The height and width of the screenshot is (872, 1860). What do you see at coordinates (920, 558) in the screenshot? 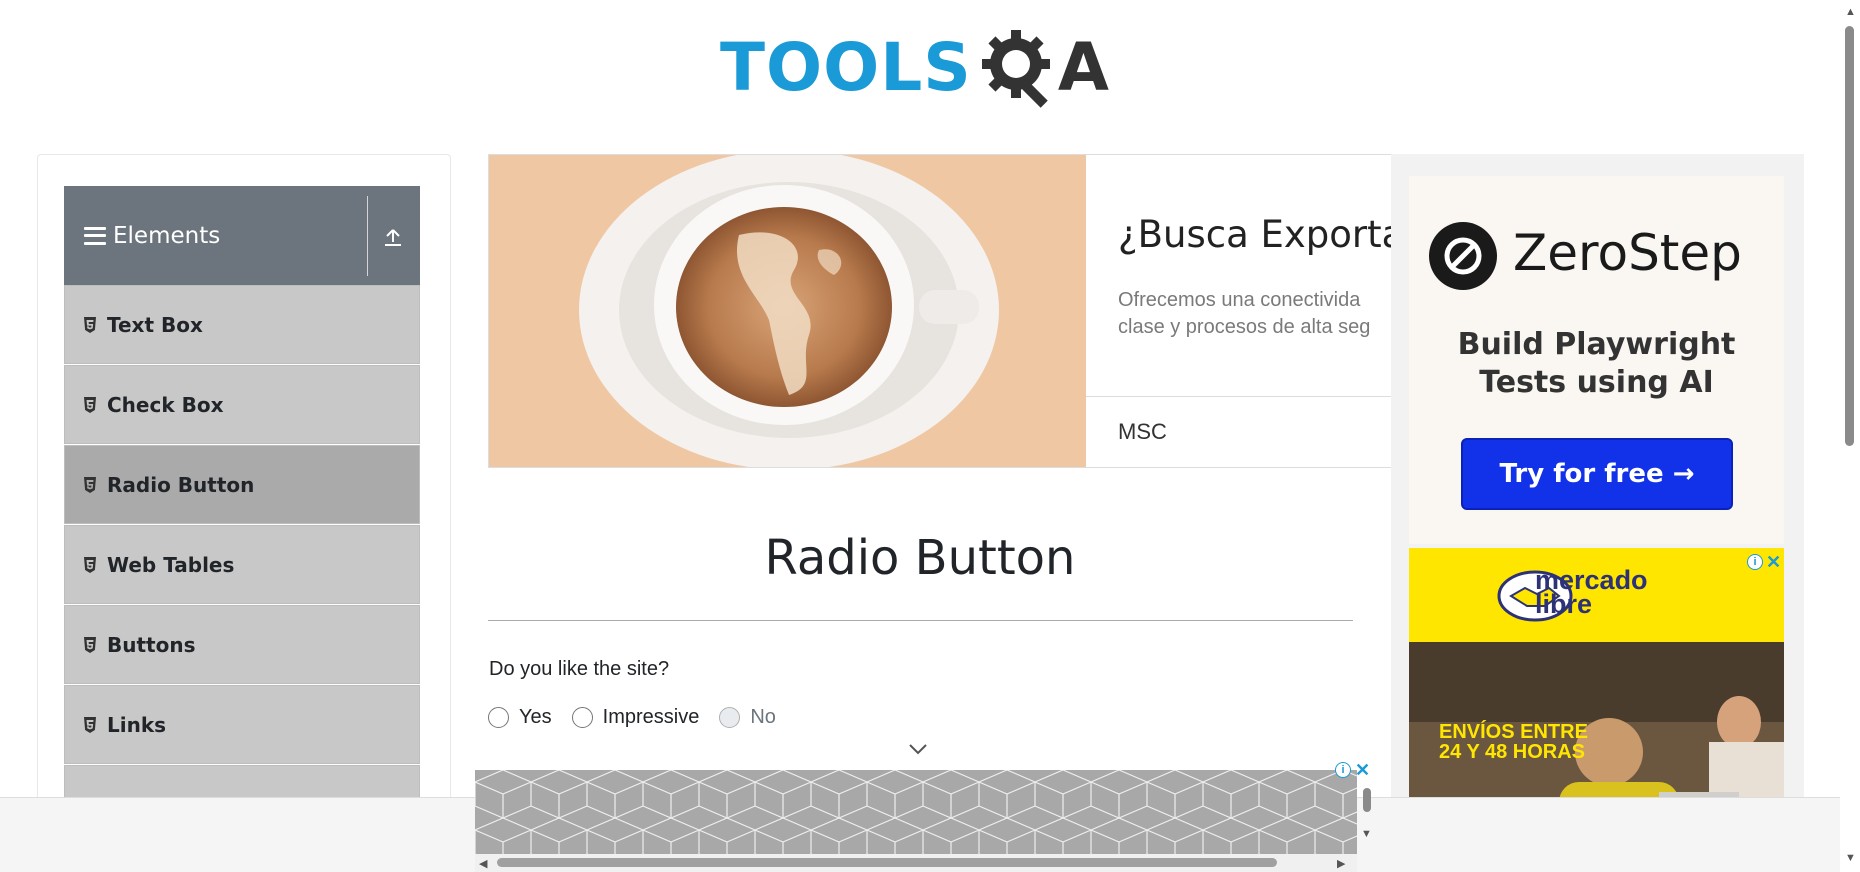
I see `page-title: Radio Button` at bounding box center [920, 558].